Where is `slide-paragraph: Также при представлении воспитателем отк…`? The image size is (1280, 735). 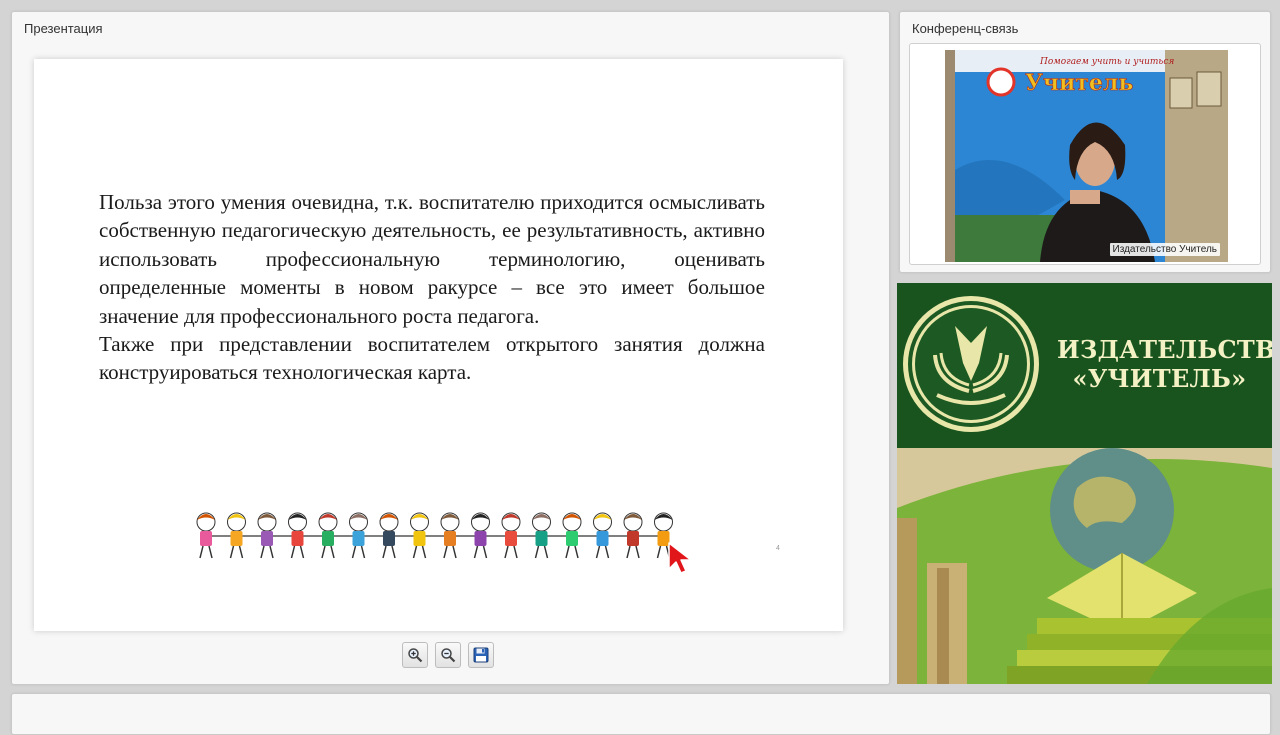 slide-paragraph: Также при представлении воспитателем отк… is located at coordinates (432, 358).